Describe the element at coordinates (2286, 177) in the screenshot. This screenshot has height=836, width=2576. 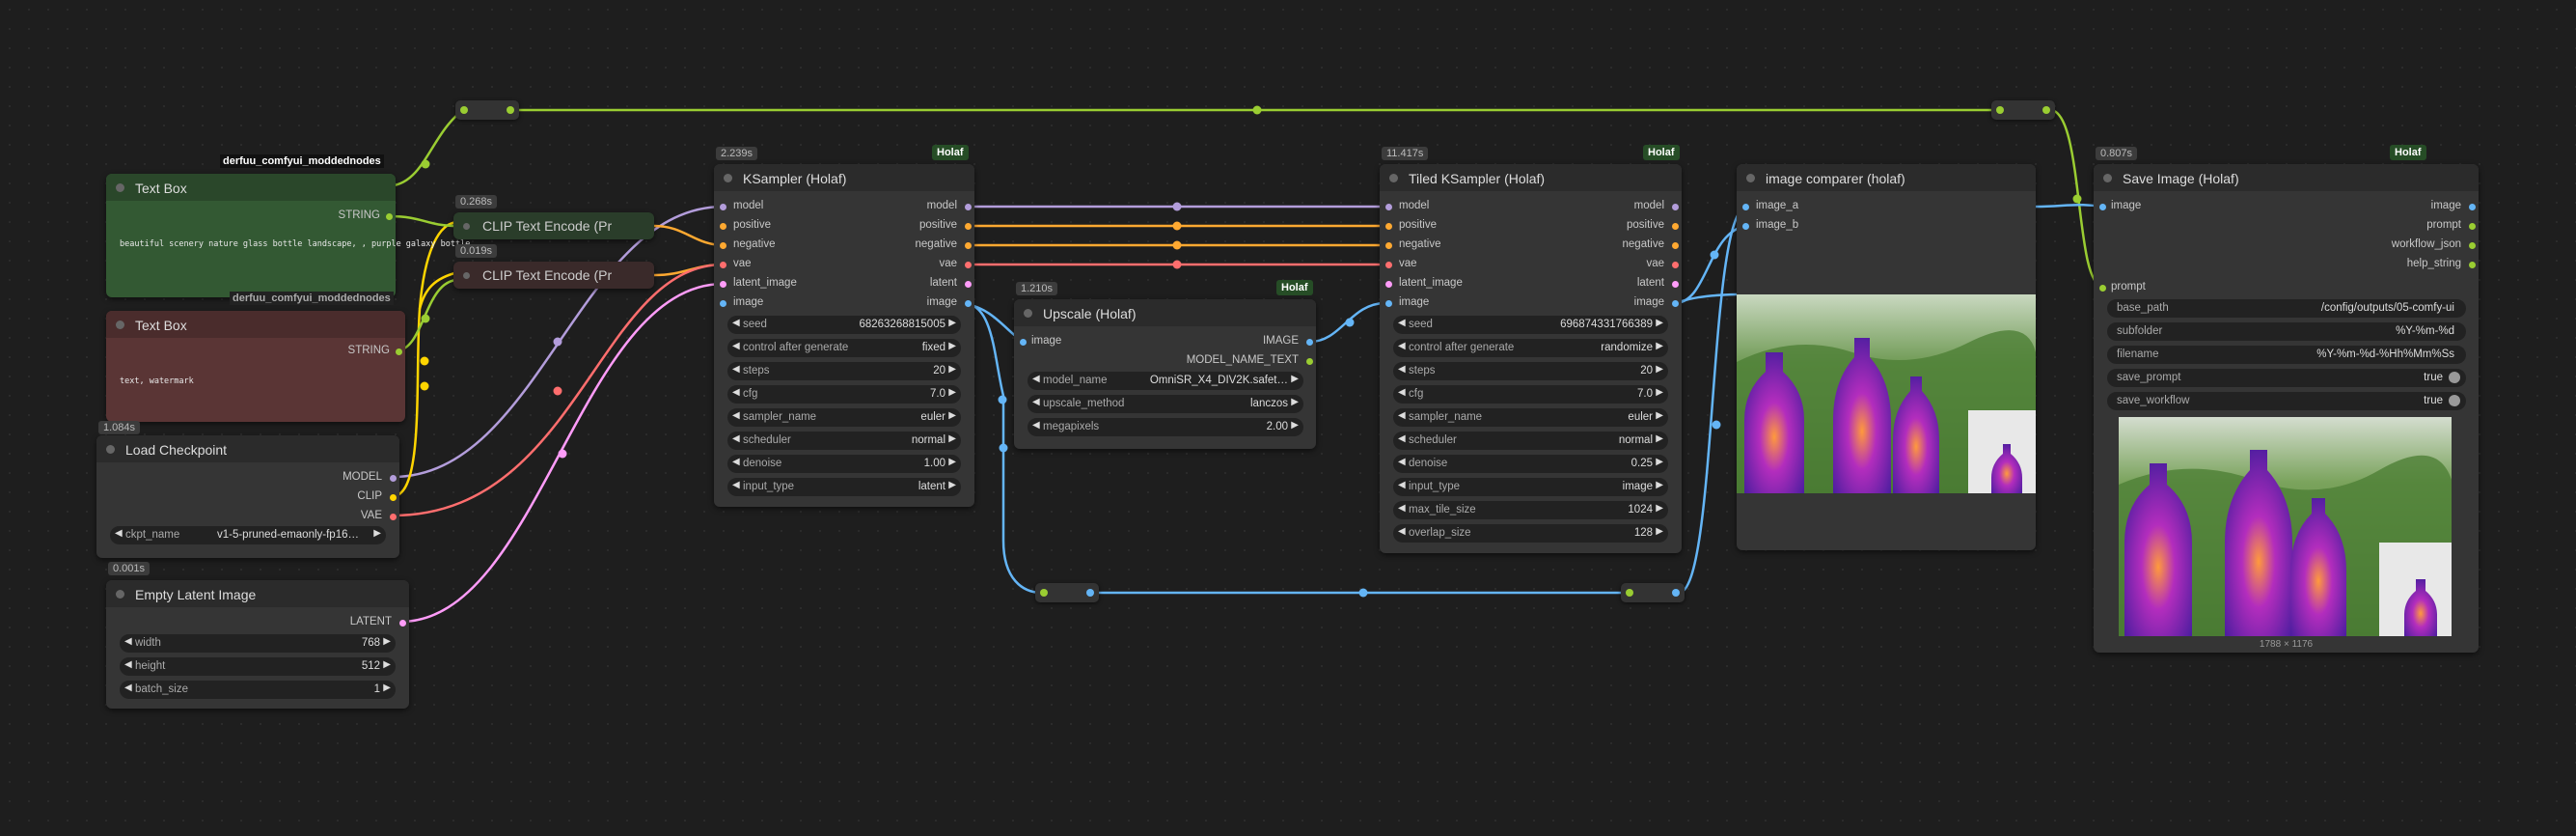
I see `node-header: Save Image (Holaf)` at that location.